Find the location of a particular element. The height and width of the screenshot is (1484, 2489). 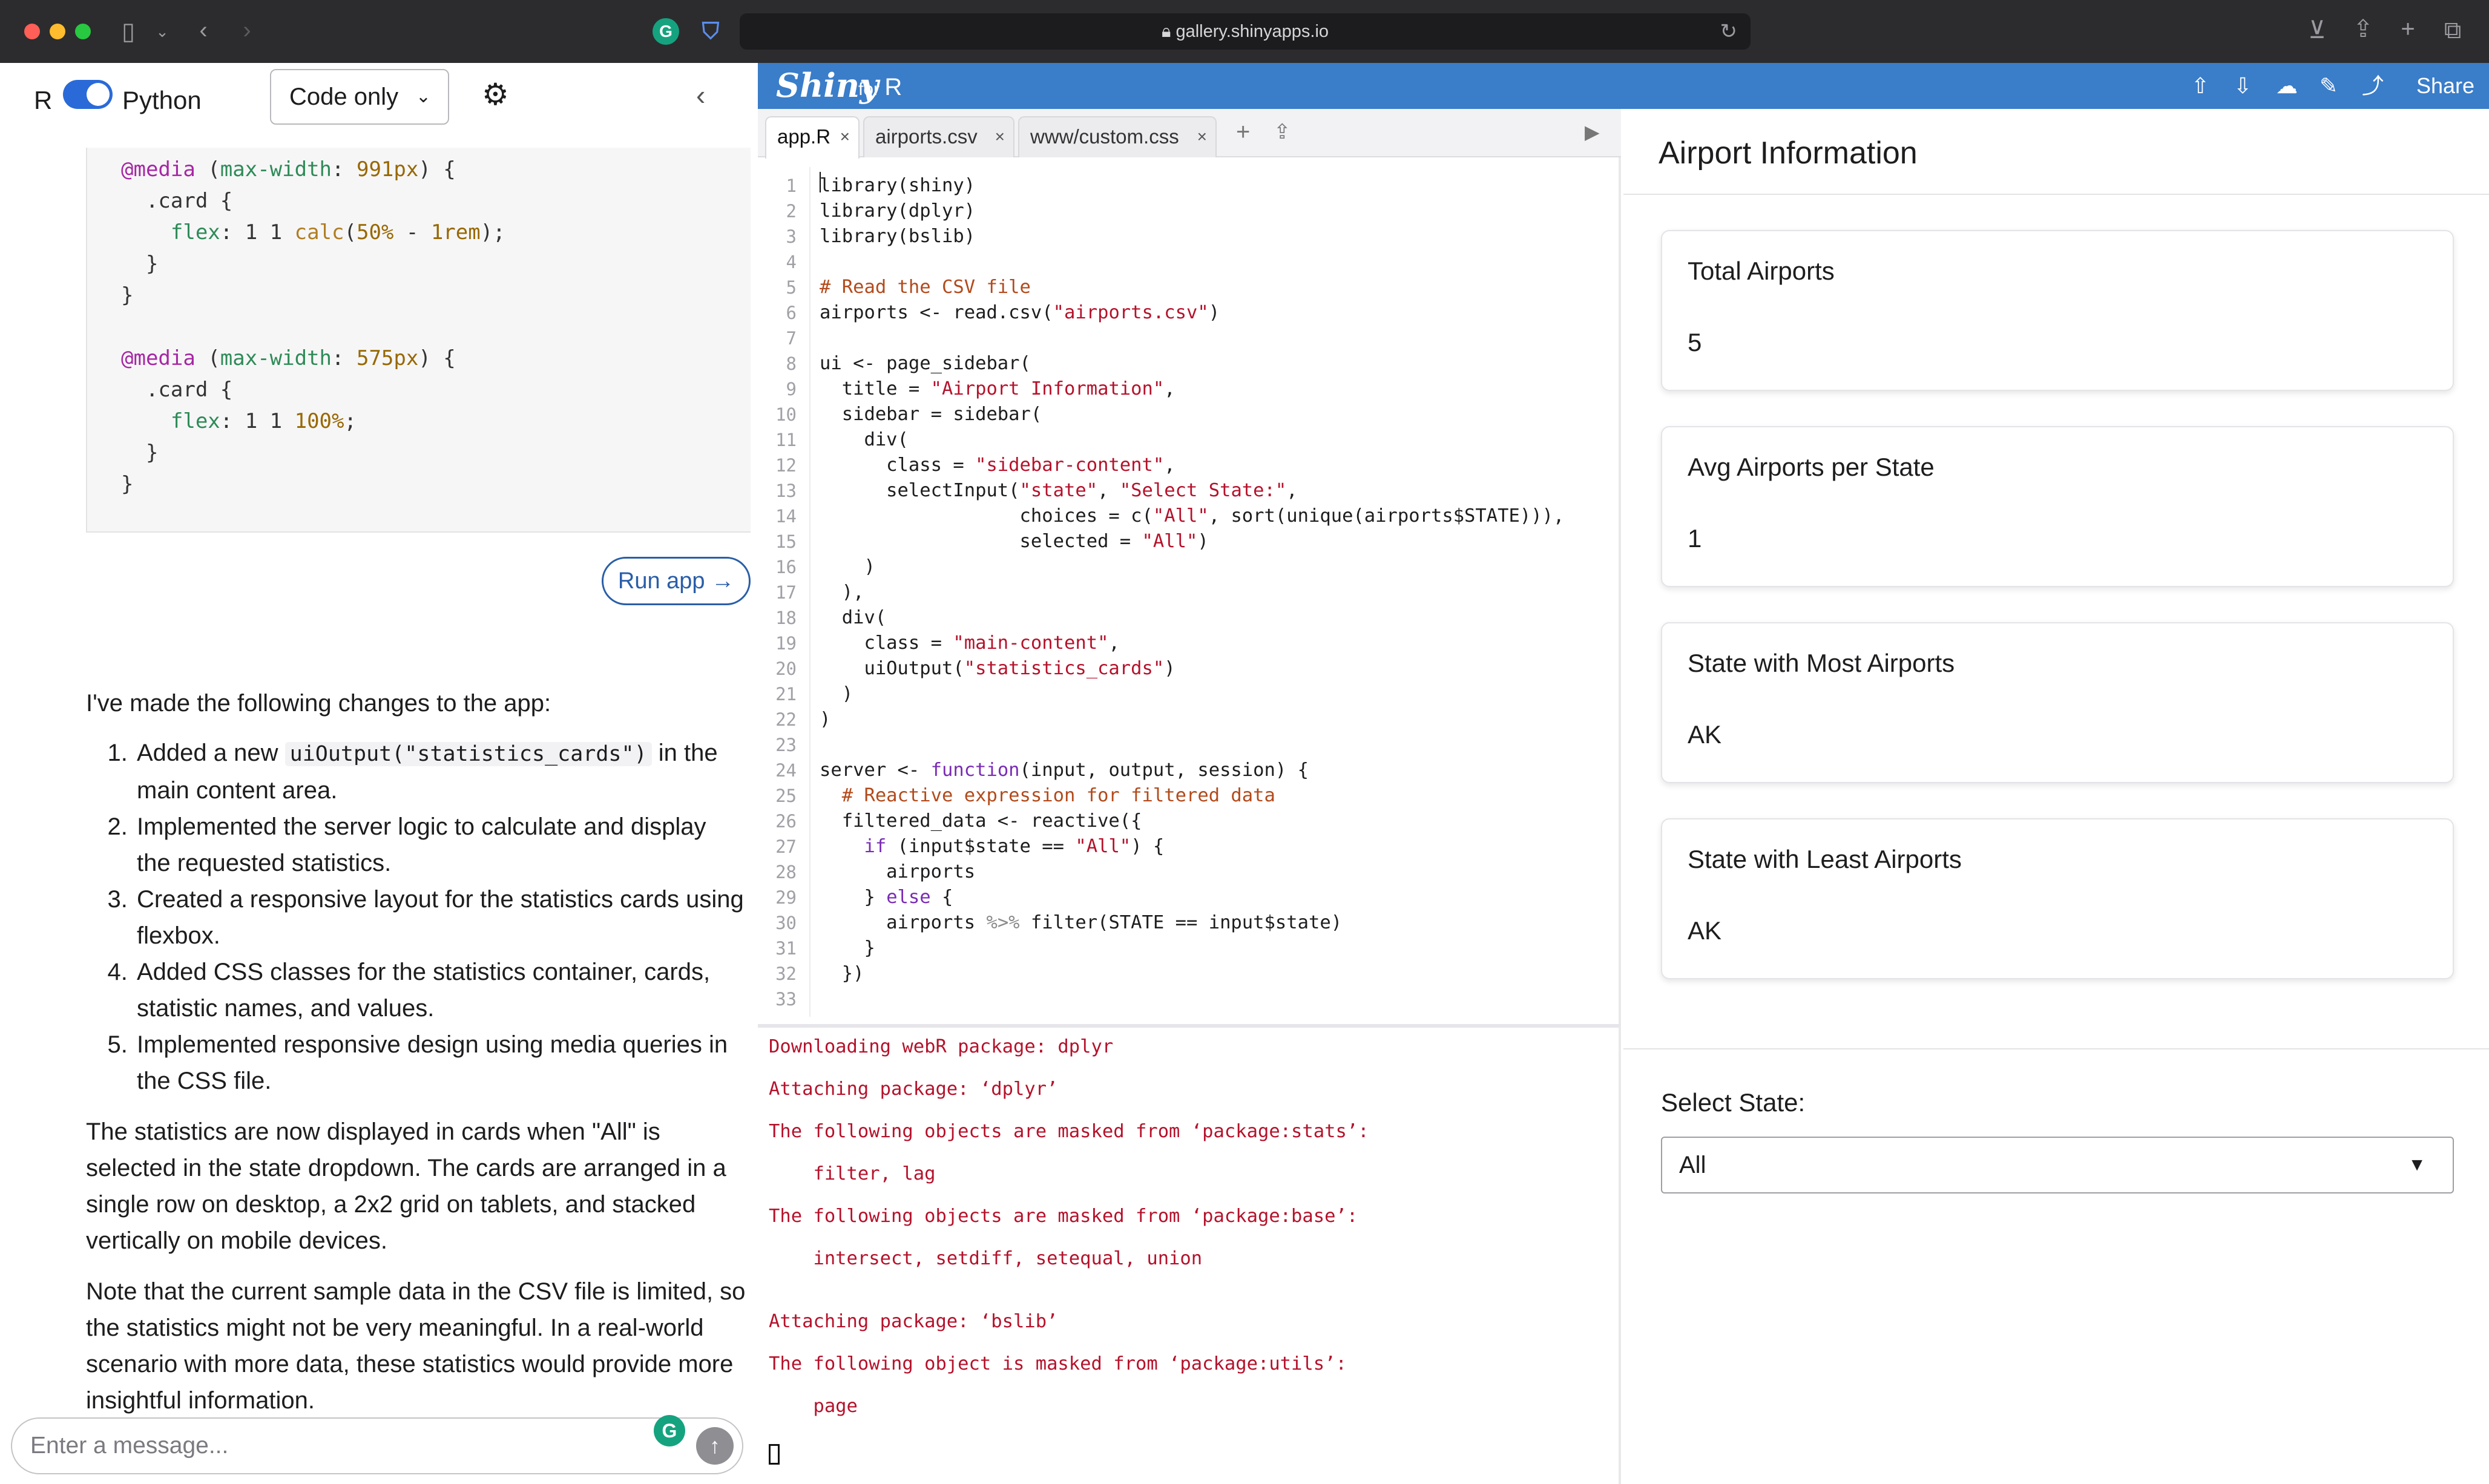

code-line: airports is located at coordinates (898, 872).